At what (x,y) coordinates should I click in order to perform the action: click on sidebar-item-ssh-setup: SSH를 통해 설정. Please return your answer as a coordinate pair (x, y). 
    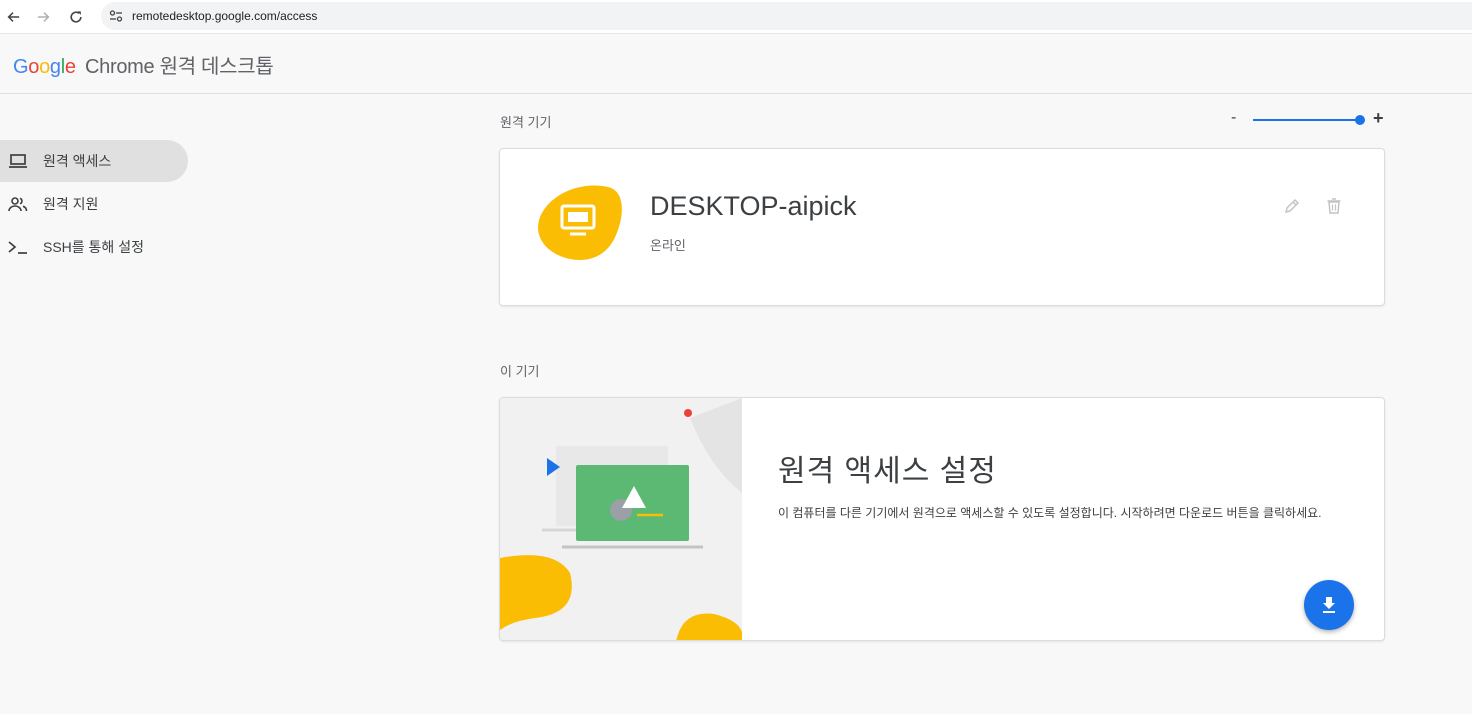
    Looking at the image, I should click on (94, 247).